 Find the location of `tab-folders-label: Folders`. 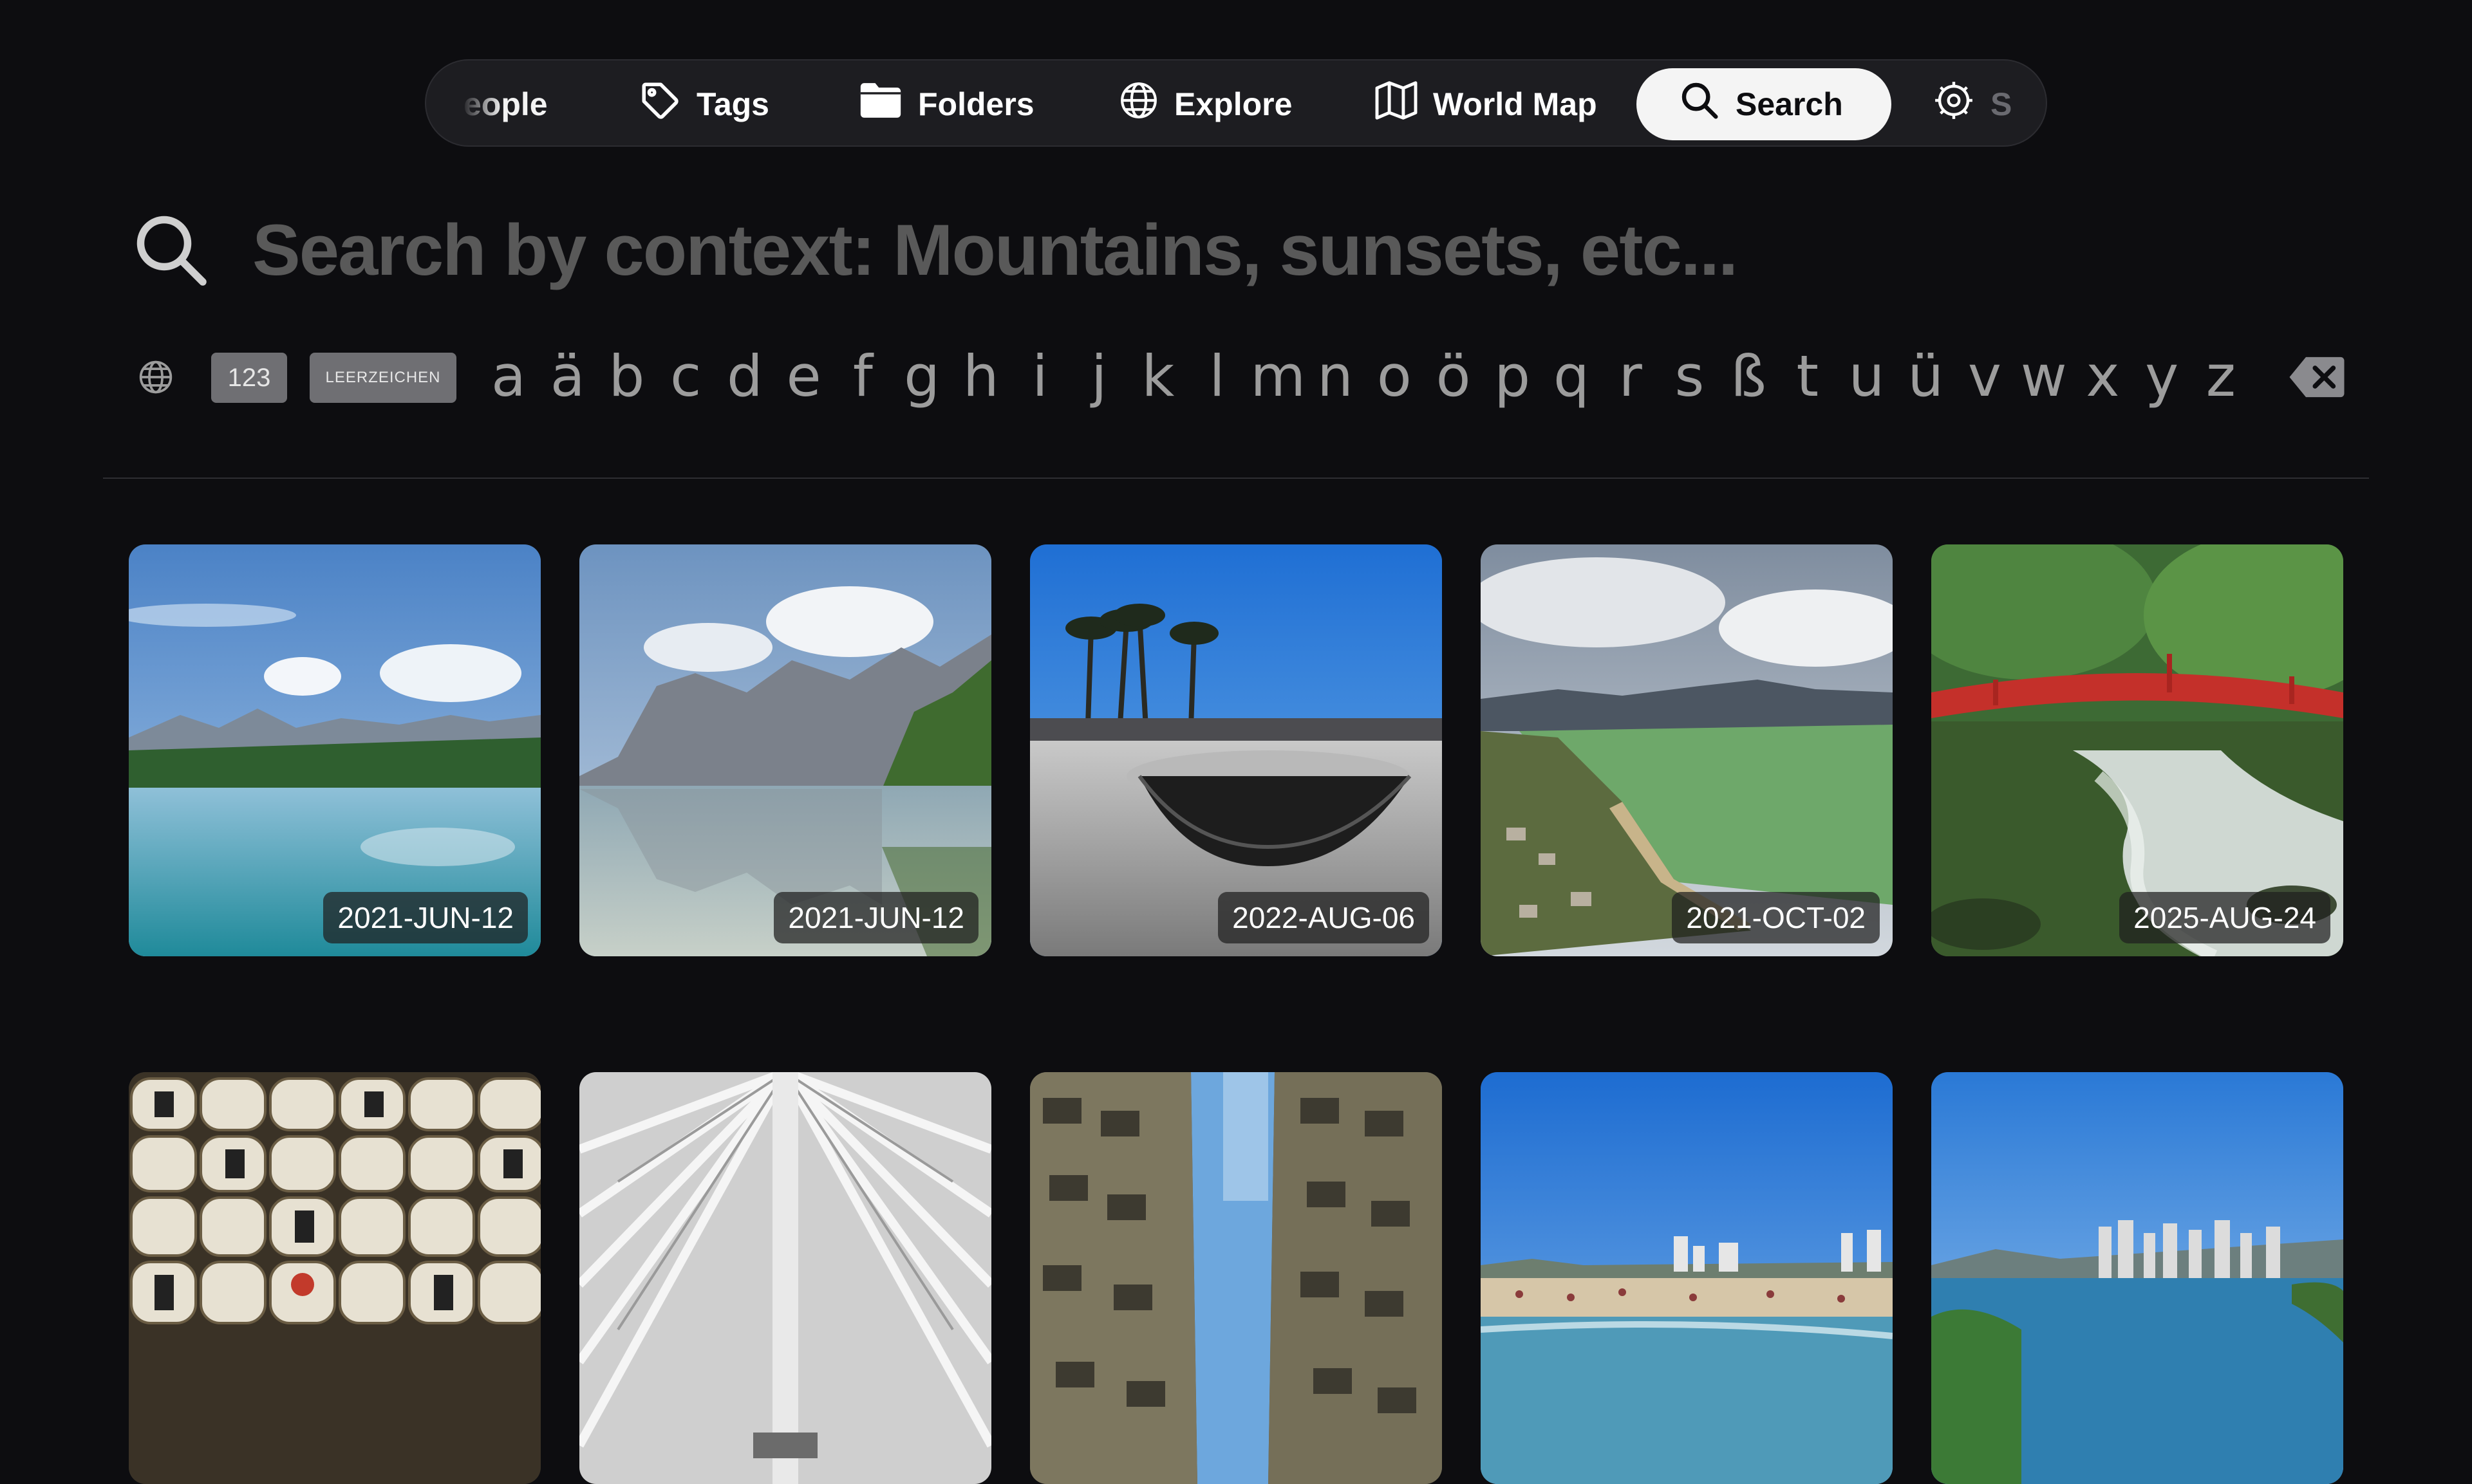

tab-folders-label: Folders is located at coordinates (976, 104).